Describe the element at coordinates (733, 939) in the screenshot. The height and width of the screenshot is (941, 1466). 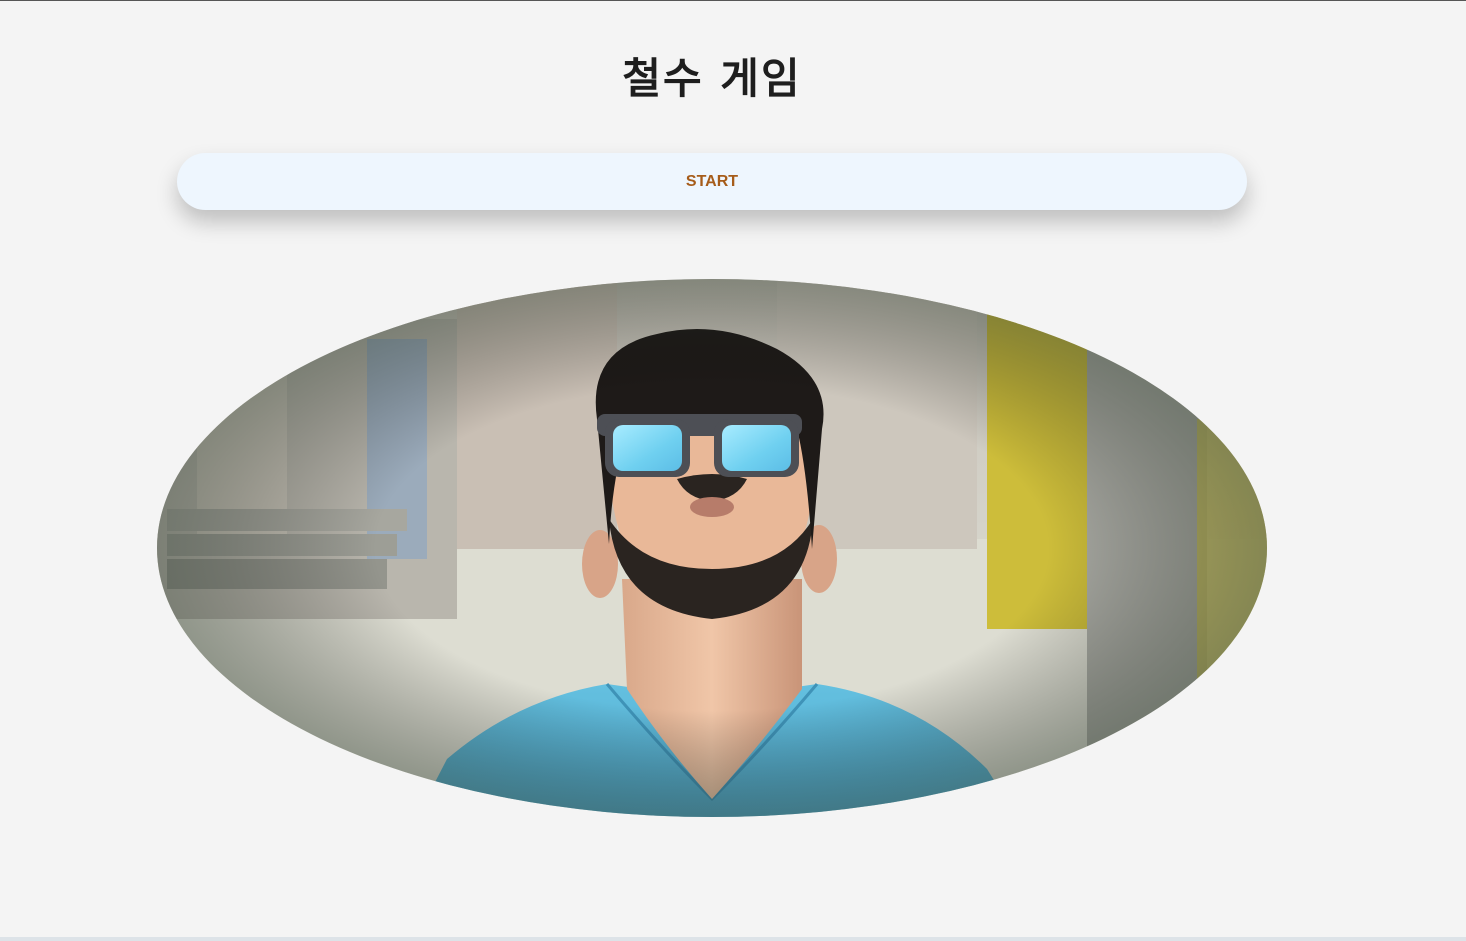
I see `bottom-edge` at that location.